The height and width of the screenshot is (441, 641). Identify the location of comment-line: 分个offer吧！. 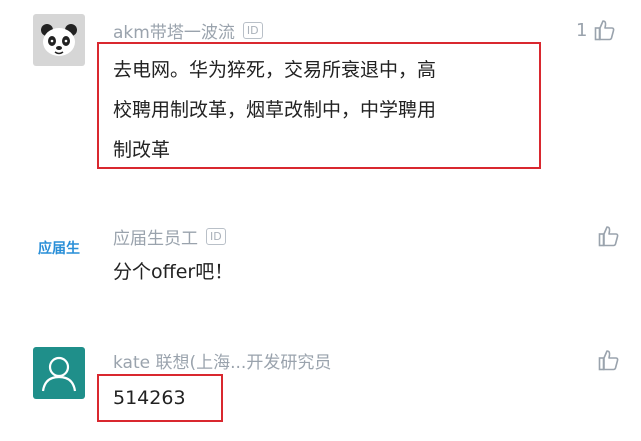
(173, 272).